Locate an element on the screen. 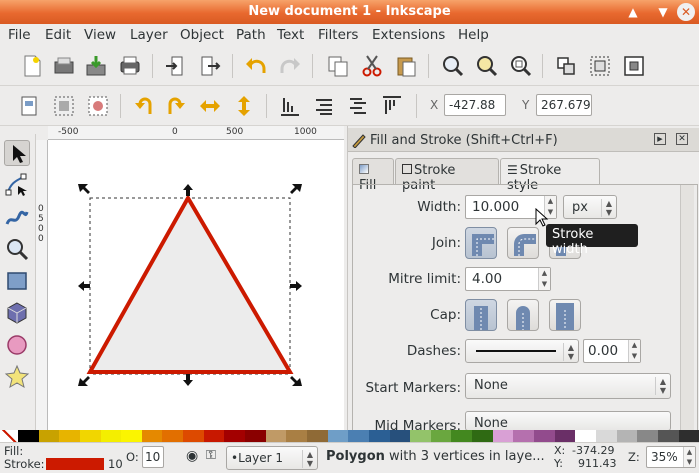 The image size is (699, 473). print-icon is located at coordinates (130, 66).